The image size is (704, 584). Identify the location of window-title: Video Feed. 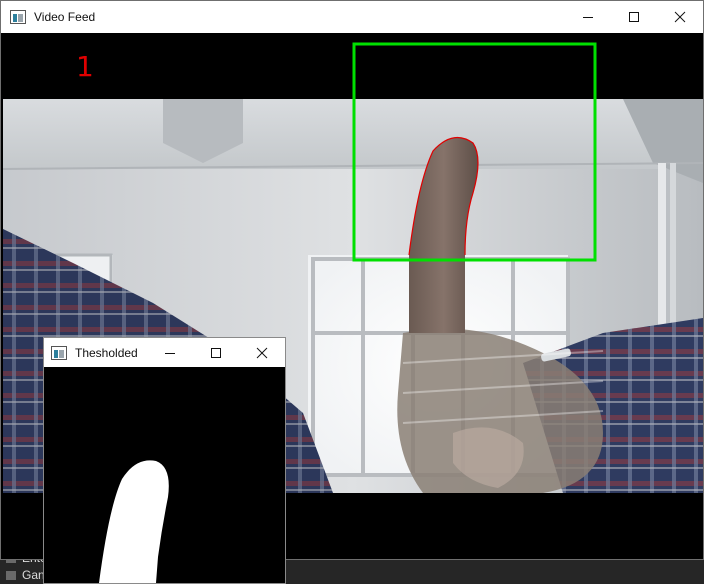
(65, 17).